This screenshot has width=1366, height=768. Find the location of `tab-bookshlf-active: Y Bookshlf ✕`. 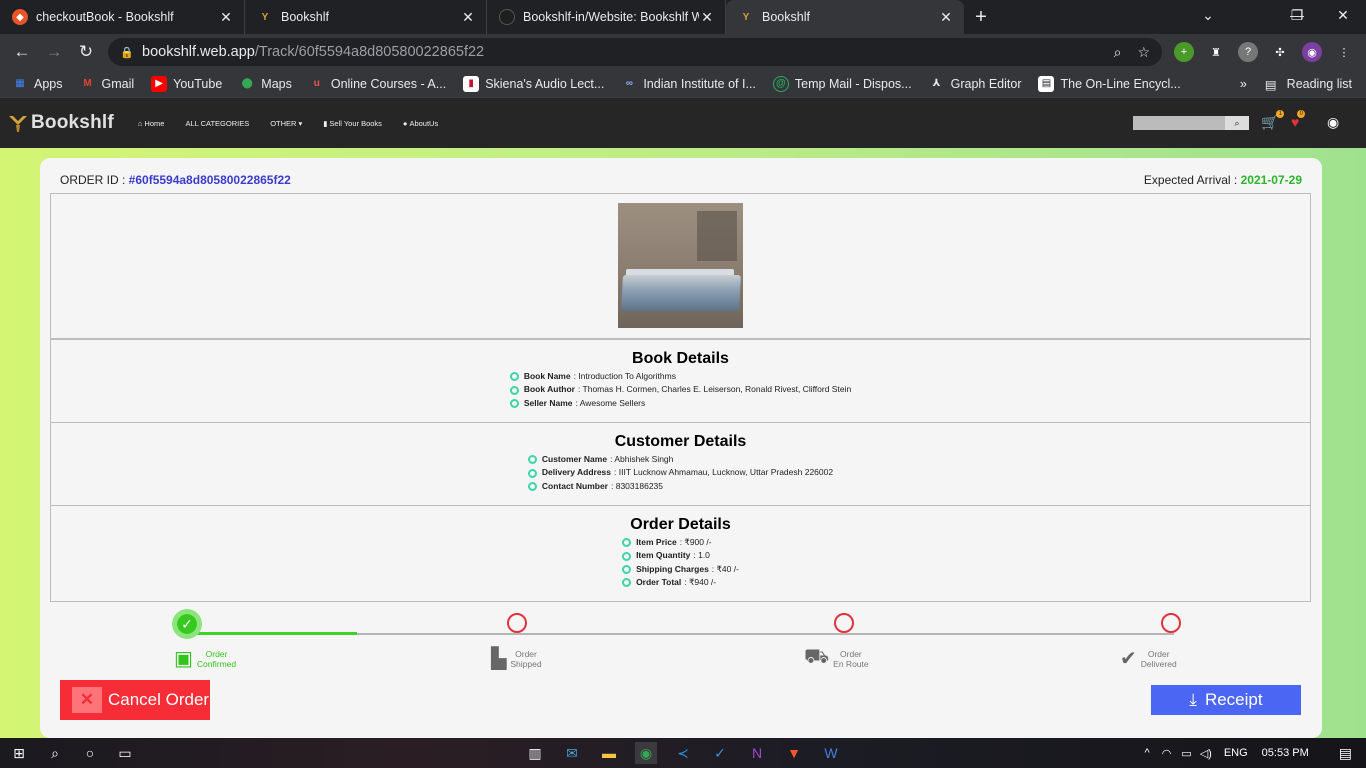

tab-bookshlf-active: Y Bookshlf ✕ is located at coordinates (845, 17).